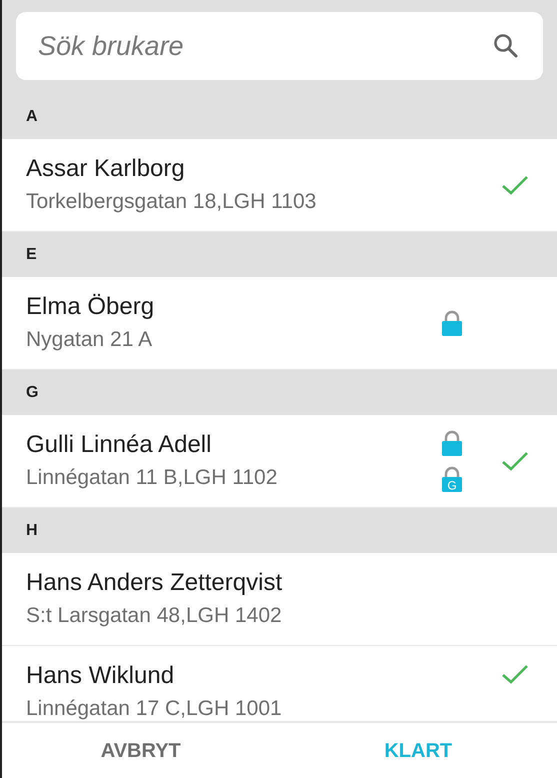 This screenshot has width=557, height=778. Describe the element at coordinates (106, 169) in the screenshot. I see `user-name: Assar Karlborg` at that location.